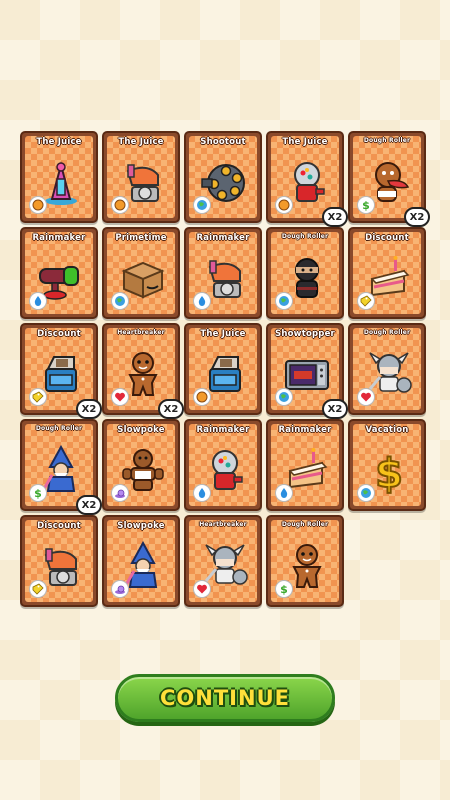  I want to click on card-face: Dough Roller, so click(387, 369).